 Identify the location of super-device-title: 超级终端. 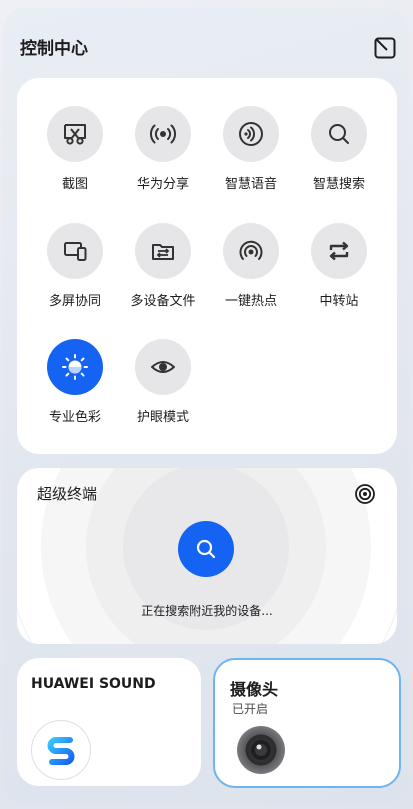
(67, 494).